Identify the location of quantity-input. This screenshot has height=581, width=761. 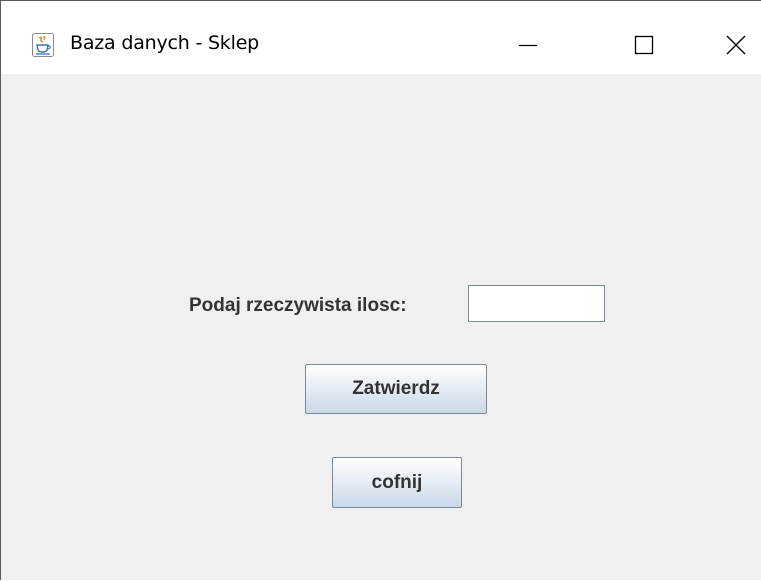
(536, 303).